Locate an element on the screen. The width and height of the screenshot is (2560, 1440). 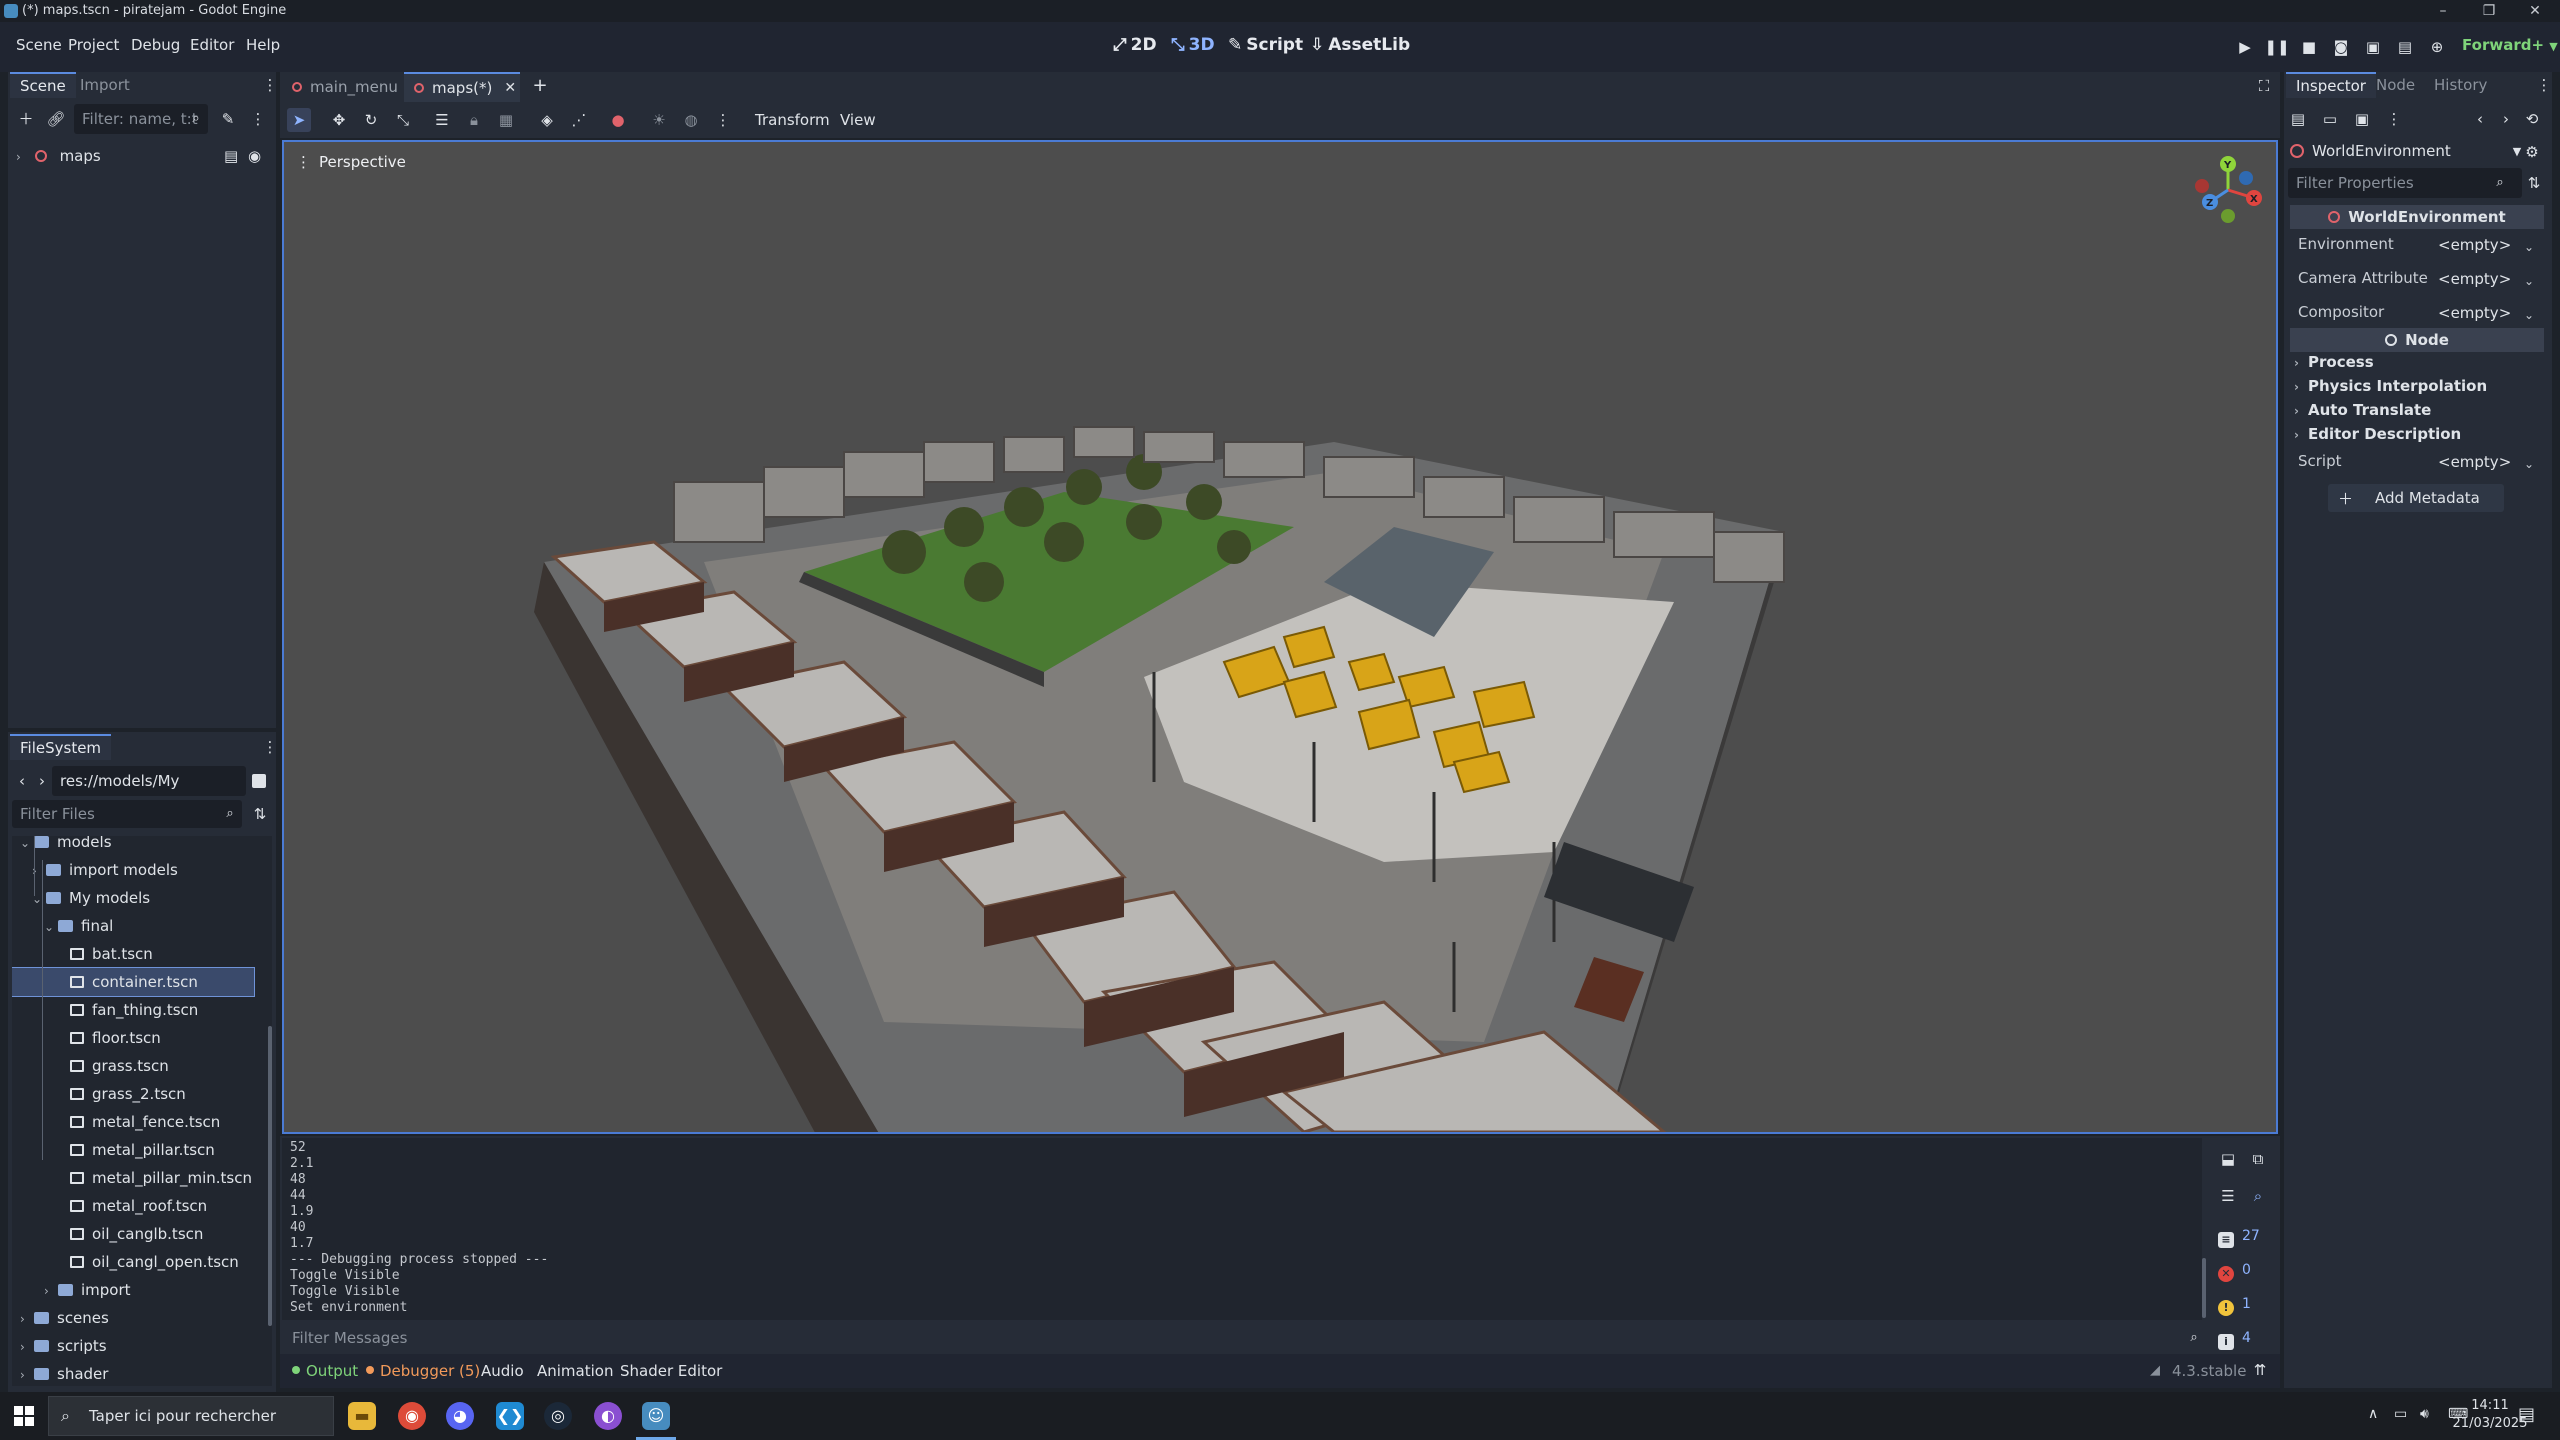
scene-tree-root: › maps ▤ ◉ is located at coordinates (144, 156).